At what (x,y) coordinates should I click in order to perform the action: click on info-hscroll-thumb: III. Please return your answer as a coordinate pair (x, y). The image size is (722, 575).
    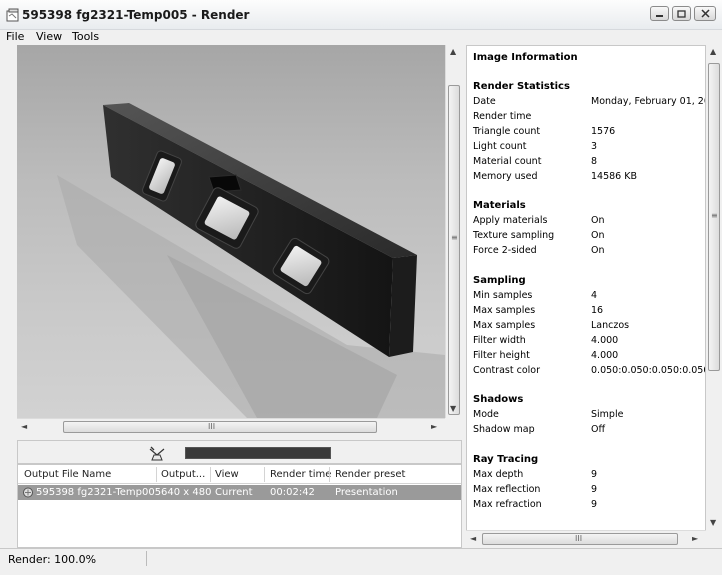
    Looking at the image, I should click on (580, 539).